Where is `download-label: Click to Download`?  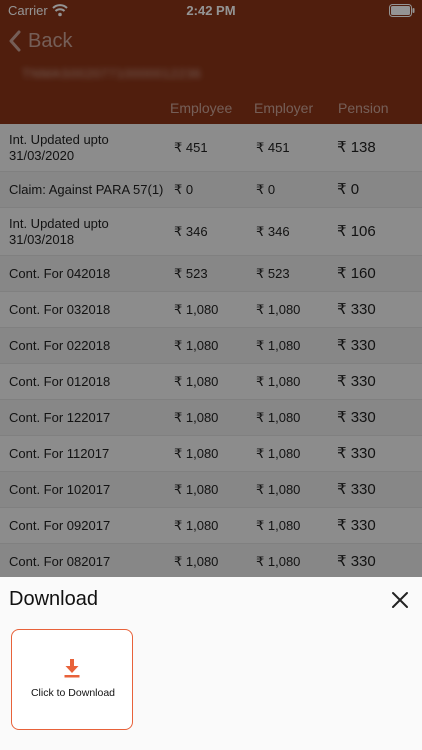
download-label: Click to Download is located at coordinates (73, 693).